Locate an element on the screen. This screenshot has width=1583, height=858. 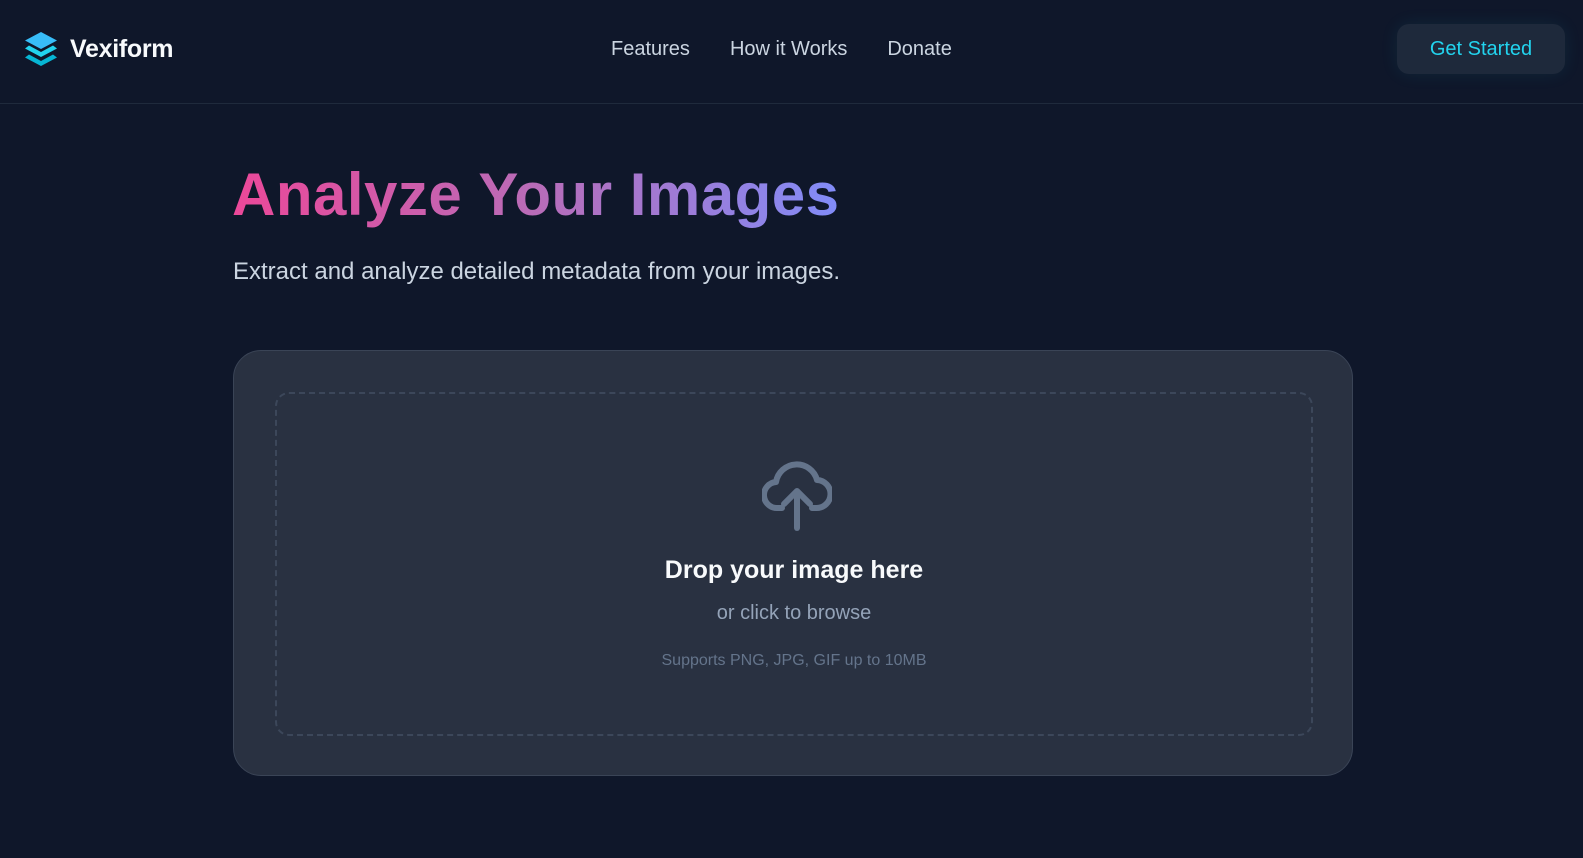
brand-name: Vexiform is located at coordinates (122, 48).